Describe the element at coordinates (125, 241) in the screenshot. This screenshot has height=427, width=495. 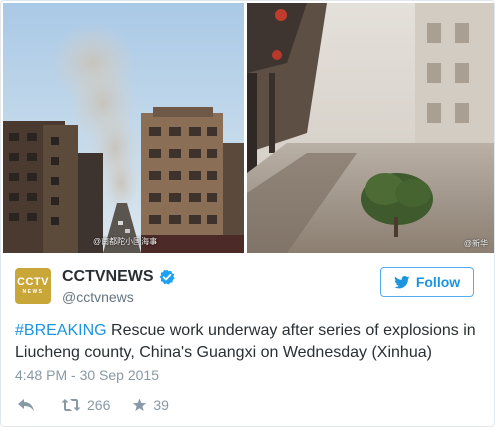
I see `photo-watermark: @南都陀小国海事` at that location.